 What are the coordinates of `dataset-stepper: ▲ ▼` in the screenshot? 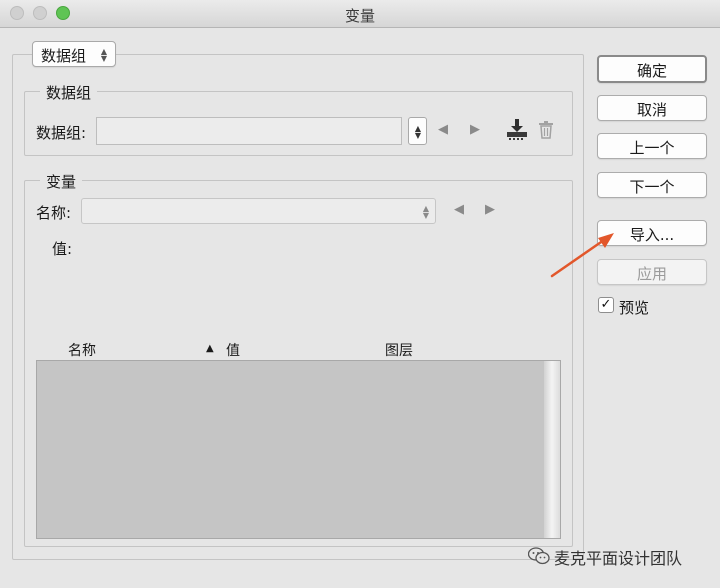 It's located at (417, 131).